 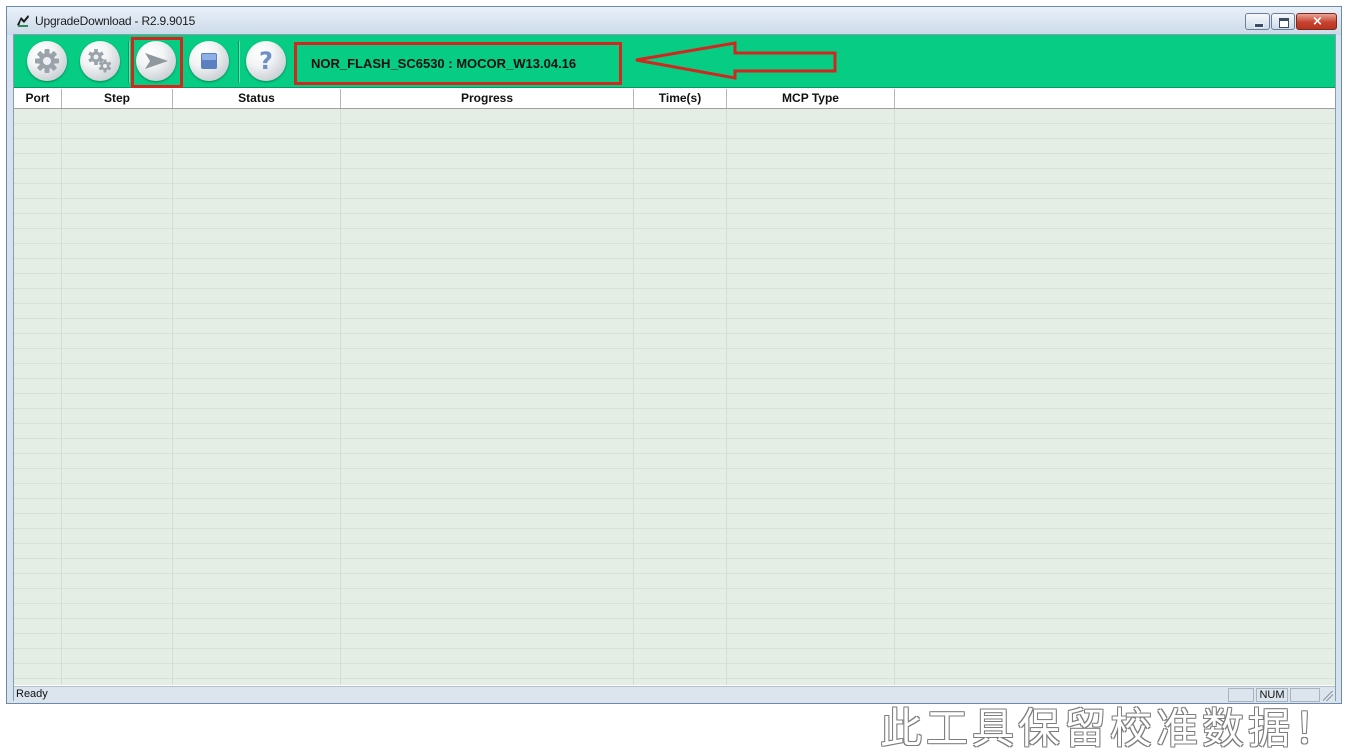 What do you see at coordinates (157, 62) in the screenshot?
I see `start-button-highlight` at bounding box center [157, 62].